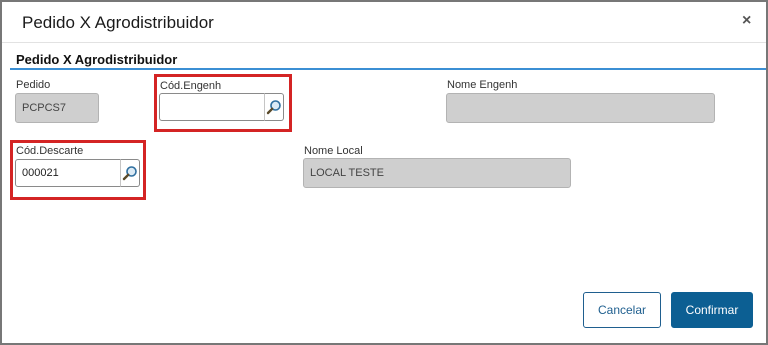  I want to click on nome-local-field: LOCAL TESTE, so click(437, 173).